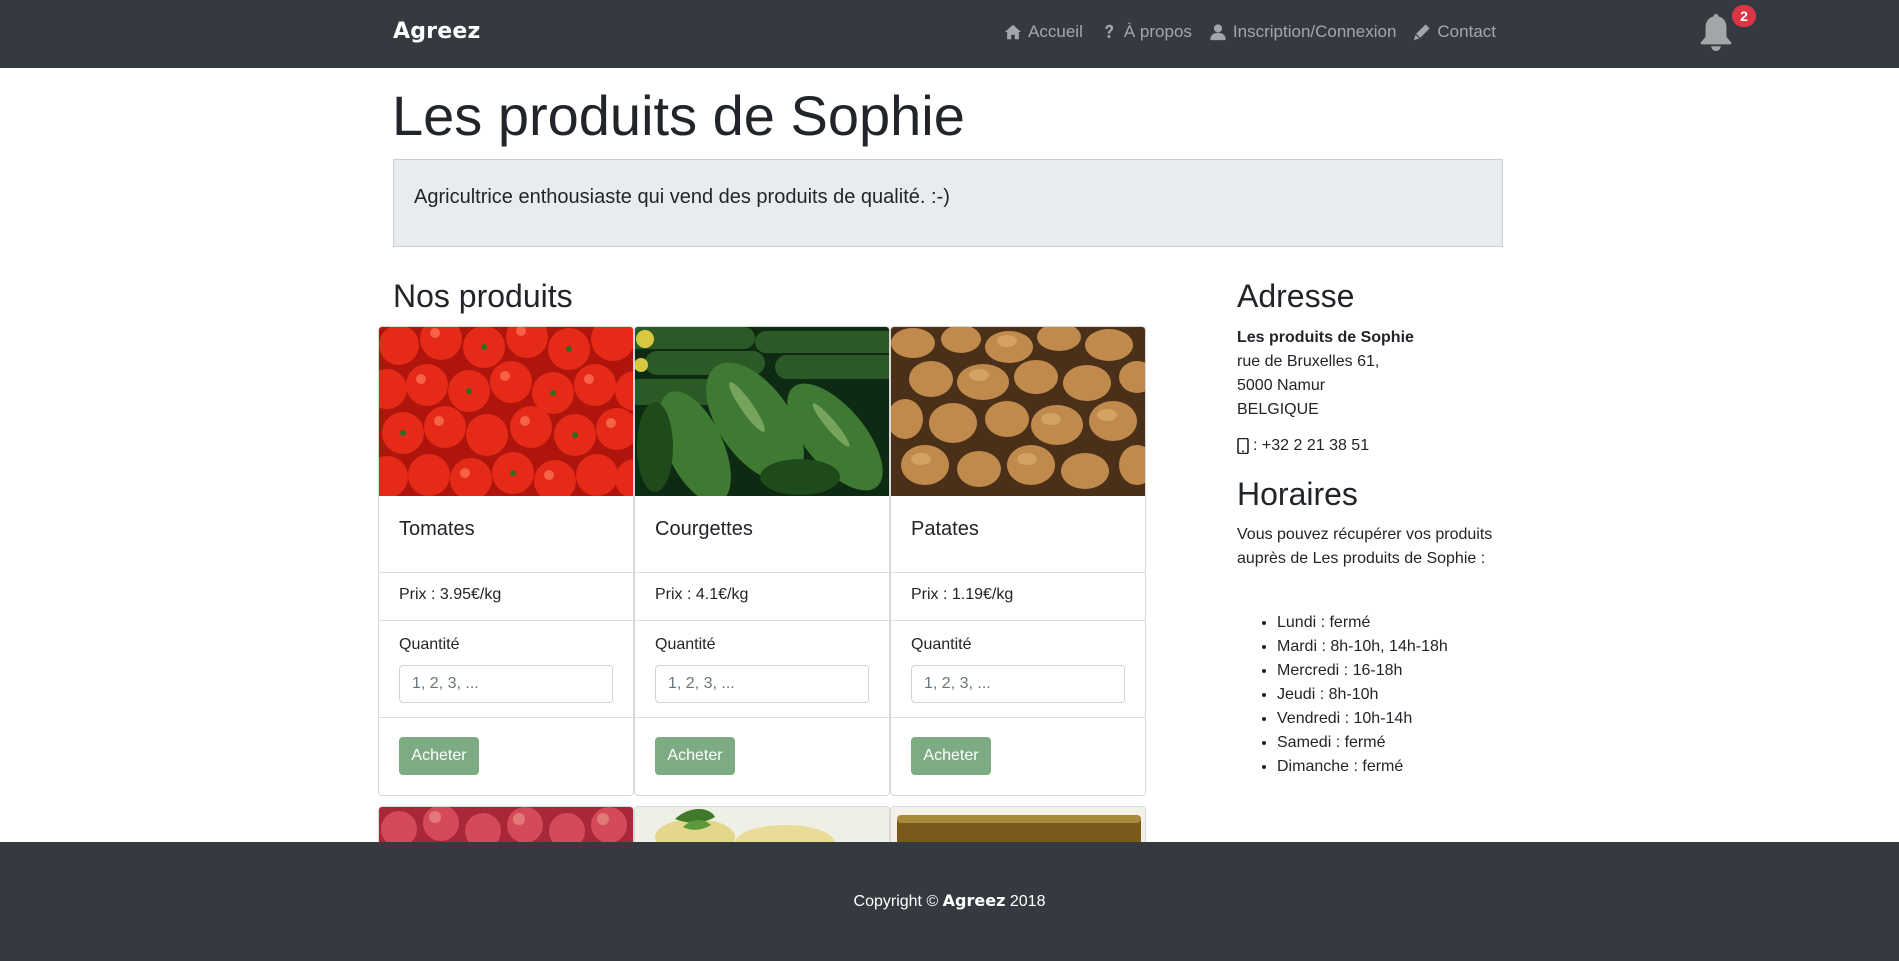 Image resolution: width=1899 pixels, height=961 pixels. What do you see at coordinates (1362, 647) in the screenshot?
I see `hours-item: Mardi : 8h-10h, 14h-18h` at bounding box center [1362, 647].